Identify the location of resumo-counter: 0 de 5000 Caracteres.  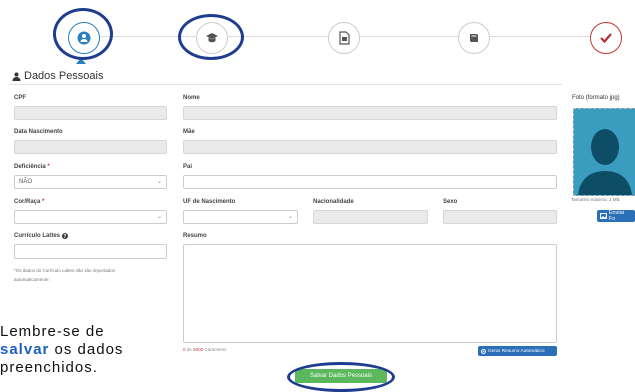
(205, 349).